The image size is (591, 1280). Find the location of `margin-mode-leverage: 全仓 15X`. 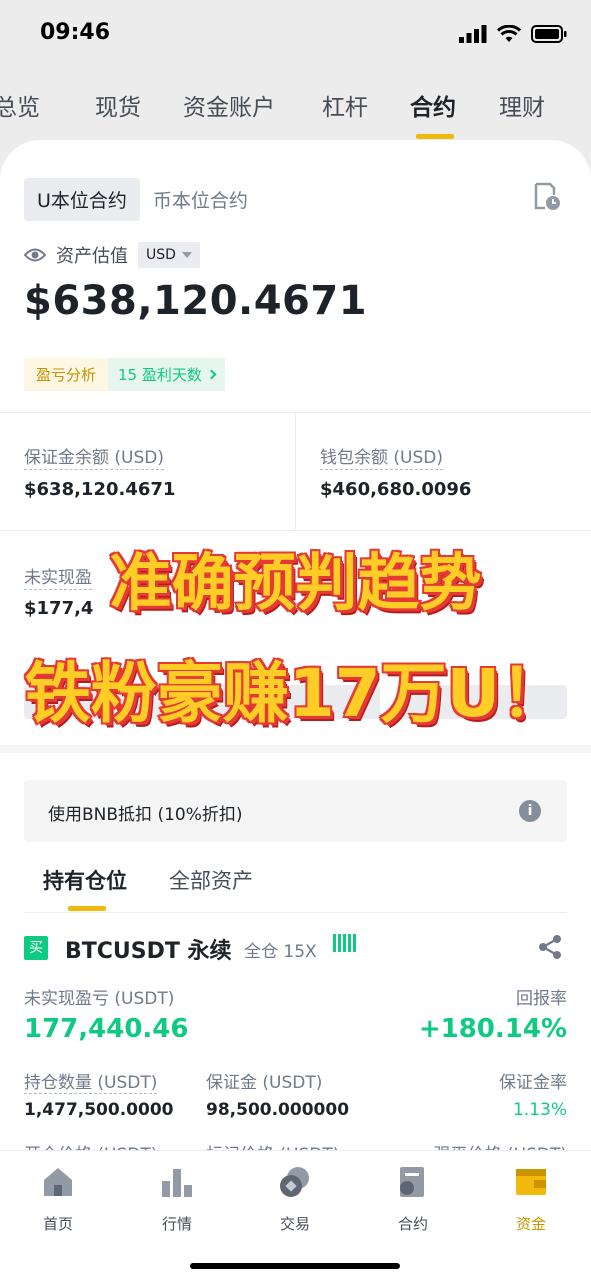

margin-mode-leverage: 全仓 15X is located at coordinates (280, 949).